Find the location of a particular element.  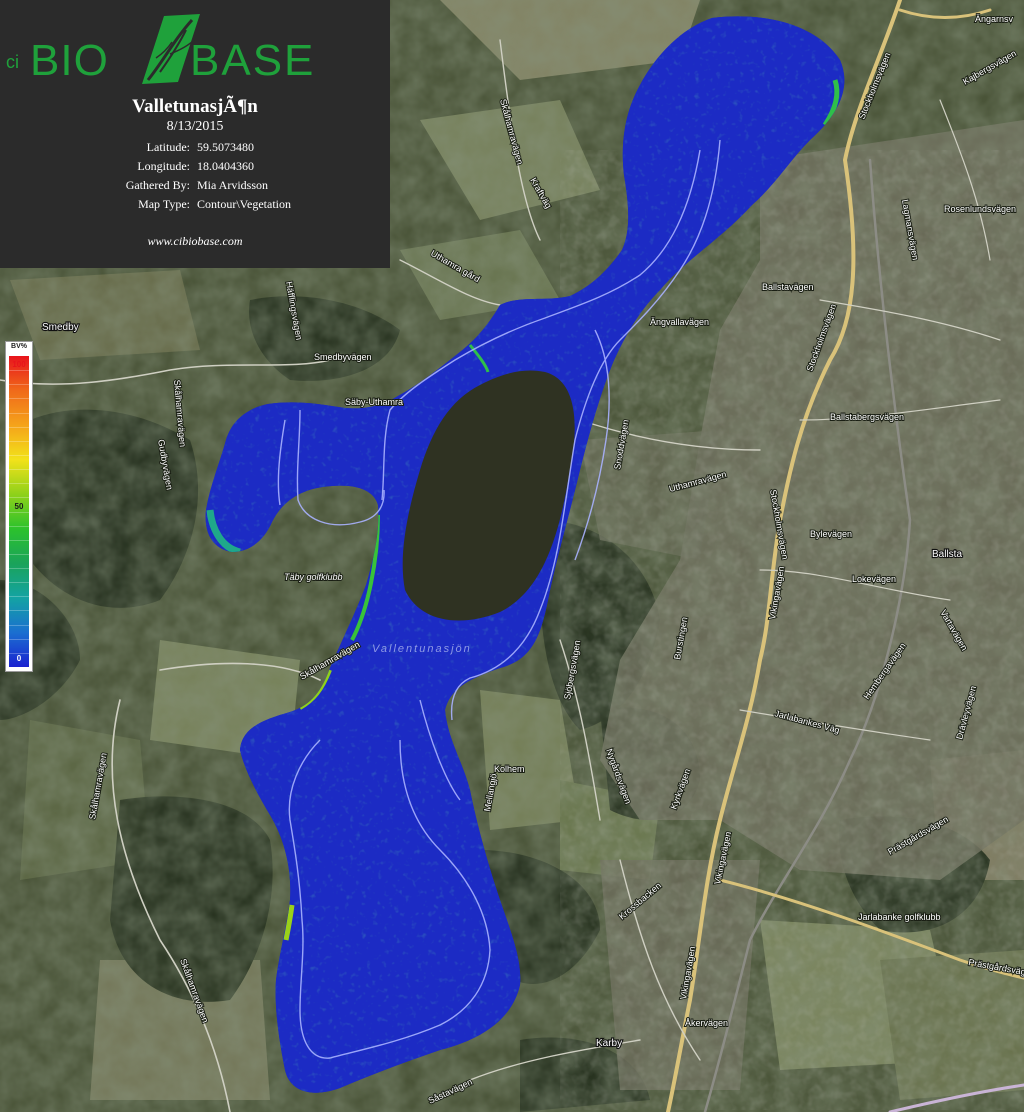

road-label-ballstabergsvagen: Ballstabergsvägen is located at coordinates (867, 417).